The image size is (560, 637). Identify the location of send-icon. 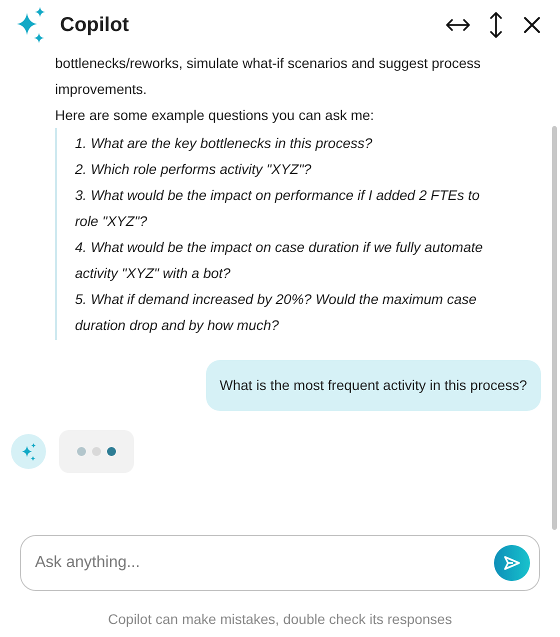
(512, 563).